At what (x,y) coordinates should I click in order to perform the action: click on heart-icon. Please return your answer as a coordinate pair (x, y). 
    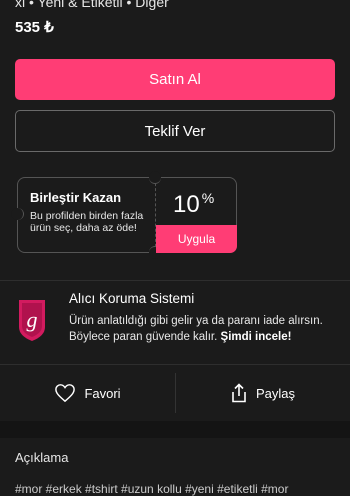
    Looking at the image, I should click on (65, 393).